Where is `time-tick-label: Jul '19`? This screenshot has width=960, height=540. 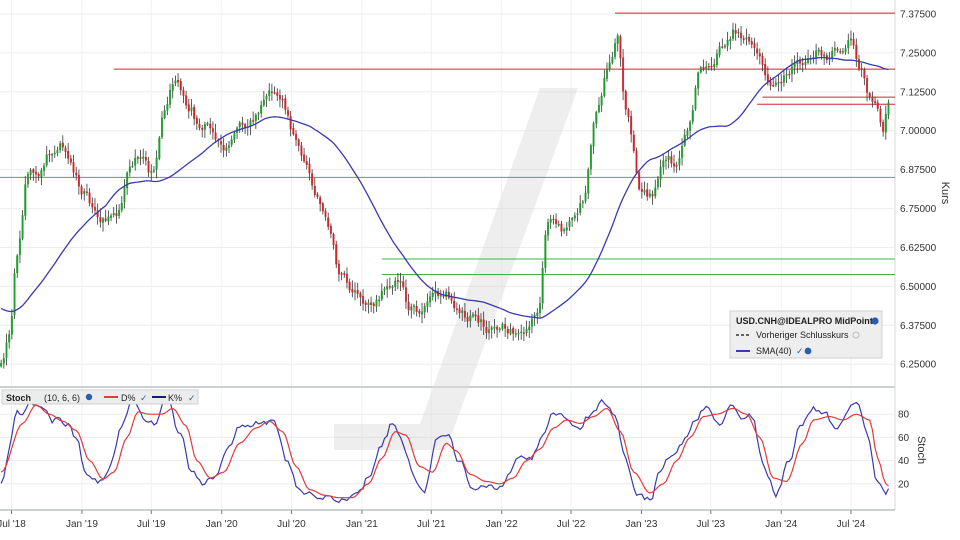
time-tick-label: Jul '19 is located at coordinates (151, 524).